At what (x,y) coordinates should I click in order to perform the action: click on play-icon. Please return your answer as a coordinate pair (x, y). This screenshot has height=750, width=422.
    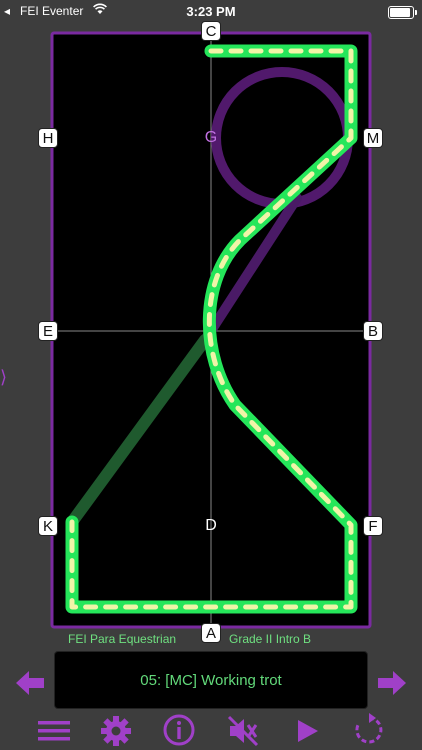
    Looking at the image, I should click on (307, 730).